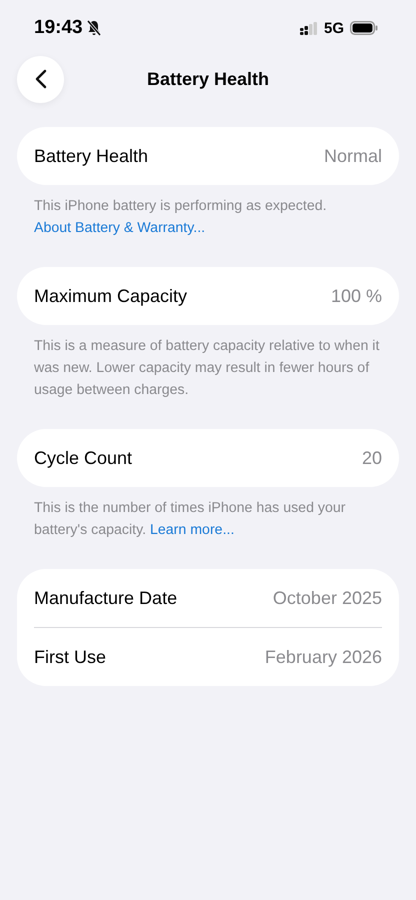 This screenshot has height=900, width=416. What do you see at coordinates (323, 657) in the screenshot?
I see `row-value: February 2026` at bounding box center [323, 657].